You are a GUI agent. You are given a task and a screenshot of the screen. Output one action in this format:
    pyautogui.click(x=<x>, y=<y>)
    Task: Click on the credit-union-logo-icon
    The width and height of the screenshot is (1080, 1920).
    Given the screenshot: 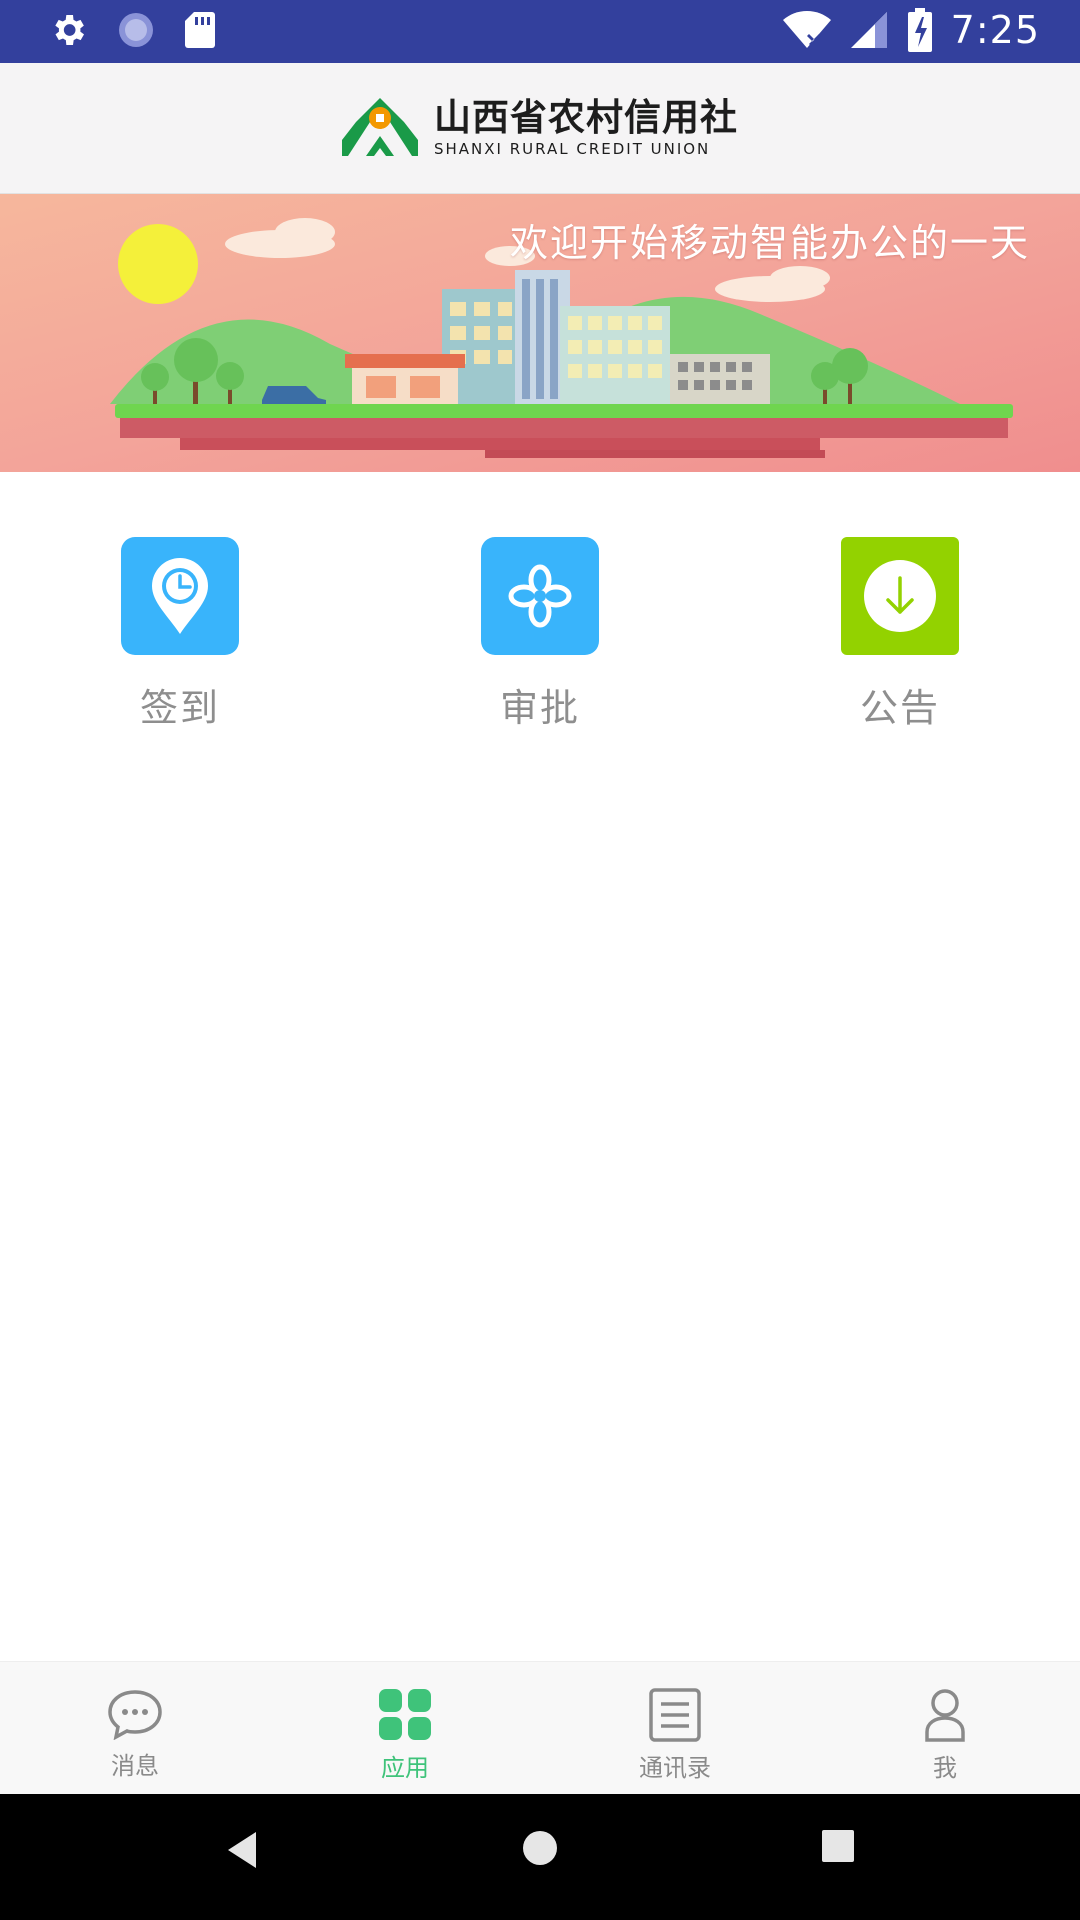 What is the action you would take?
    pyautogui.click(x=380, y=127)
    